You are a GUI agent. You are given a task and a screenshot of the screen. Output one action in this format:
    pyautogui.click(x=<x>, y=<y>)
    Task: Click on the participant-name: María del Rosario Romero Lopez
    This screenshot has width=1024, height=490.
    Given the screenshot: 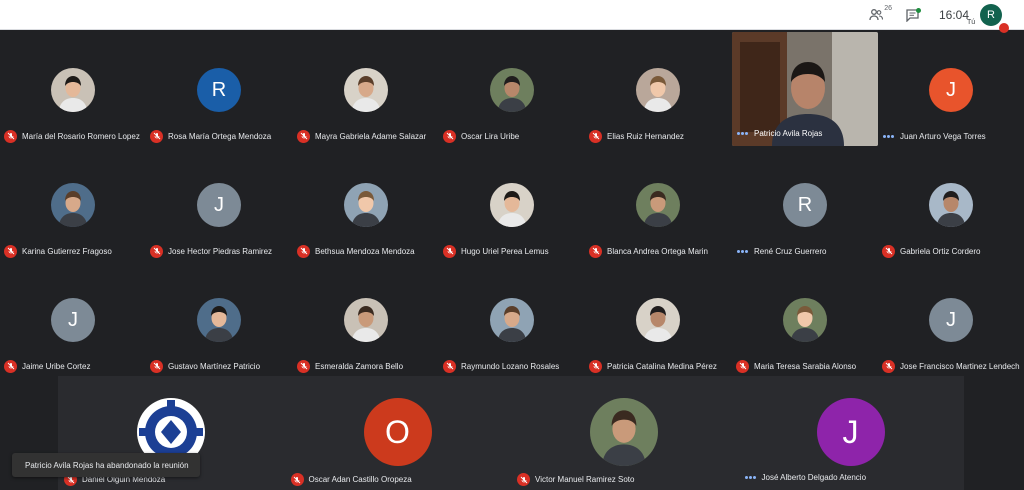 What is the action you would take?
    pyautogui.click(x=72, y=136)
    